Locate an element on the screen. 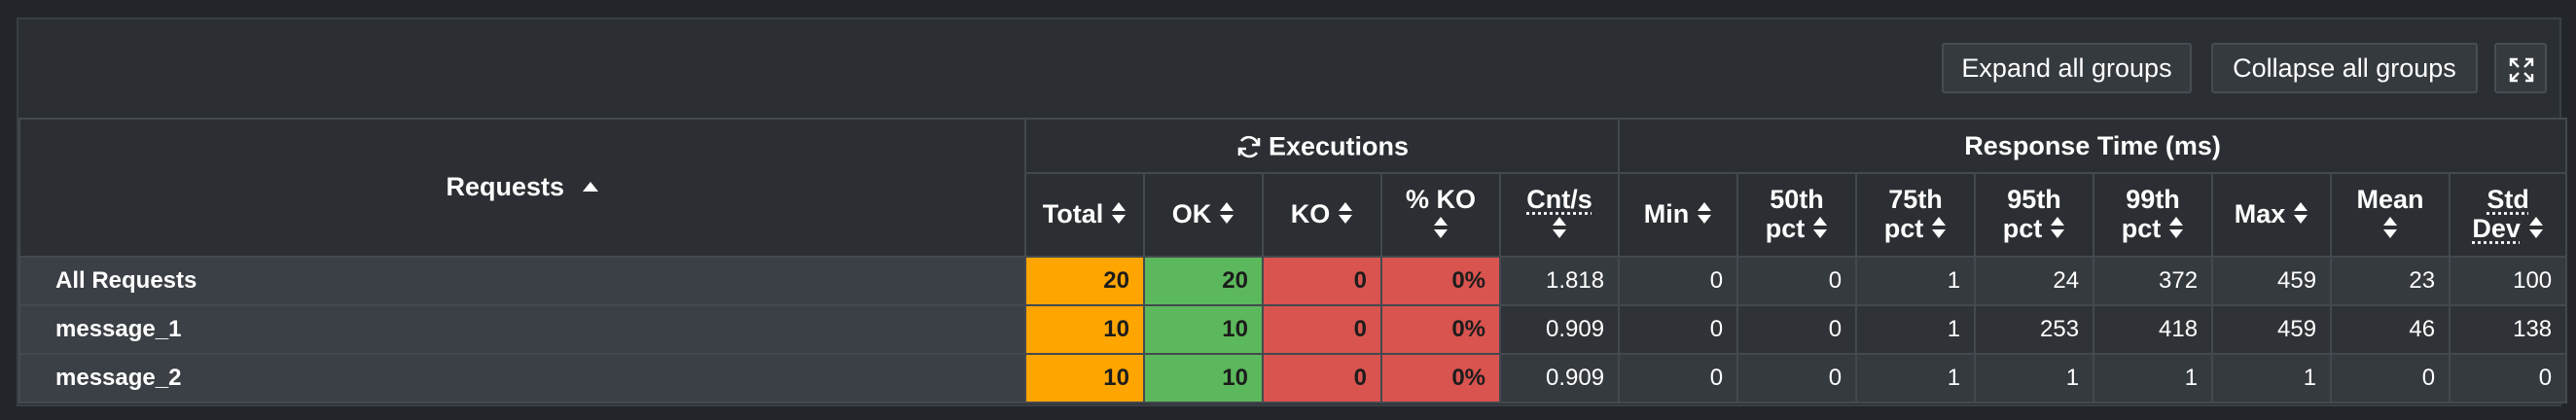 Image resolution: width=2576 pixels, height=420 pixels. column-label: Mean is located at coordinates (2390, 199).